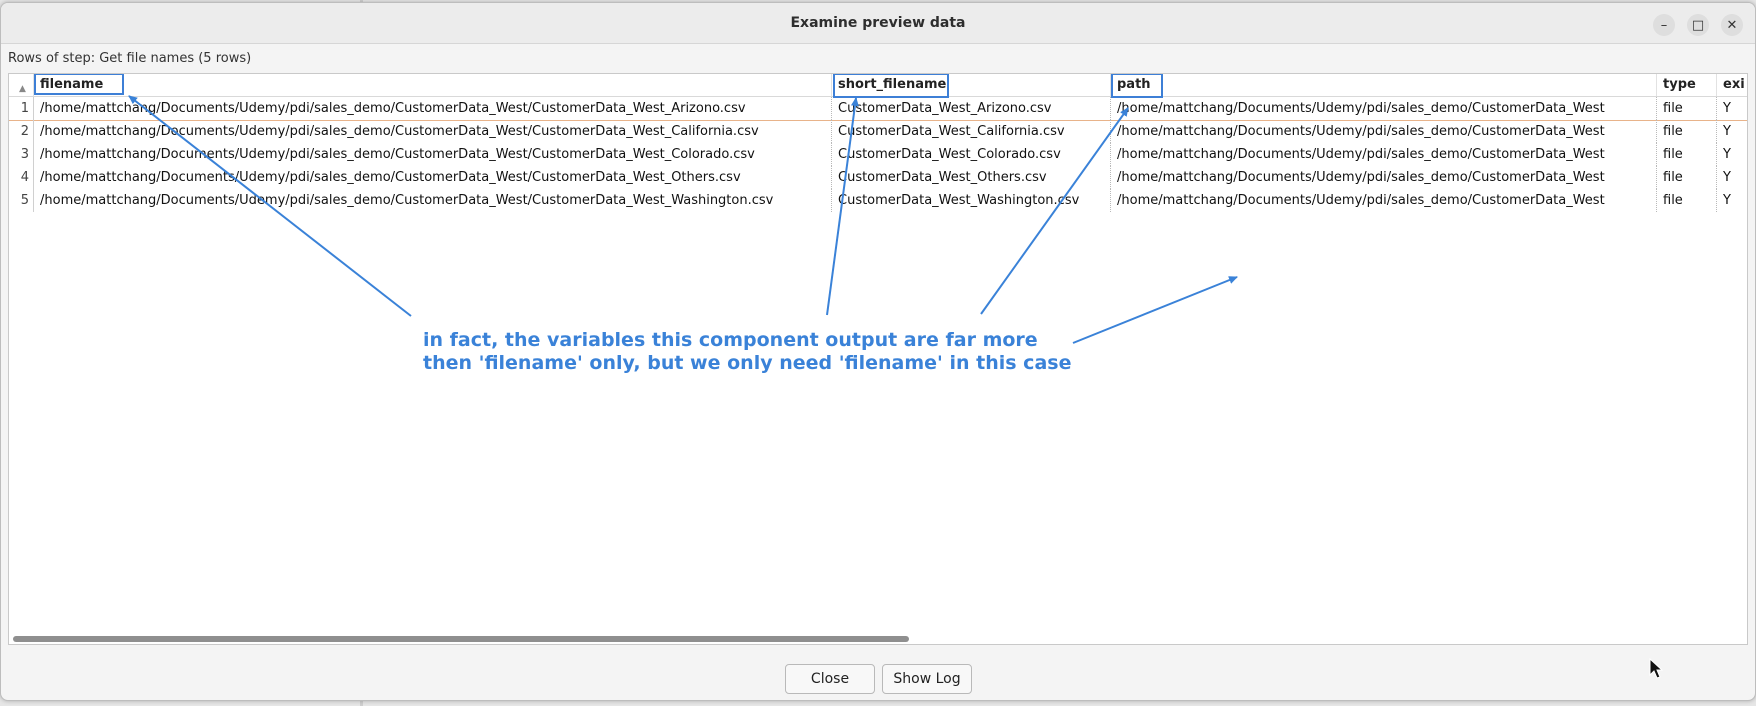 The height and width of the screenshot is (706, 1756). I want to click on arrow-to-filename, so click(270, 206).